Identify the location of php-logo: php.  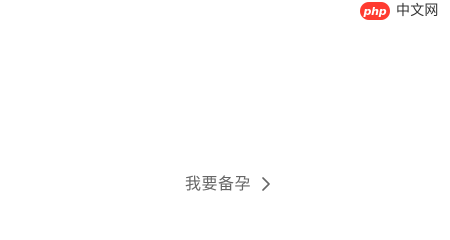
(375, 11).